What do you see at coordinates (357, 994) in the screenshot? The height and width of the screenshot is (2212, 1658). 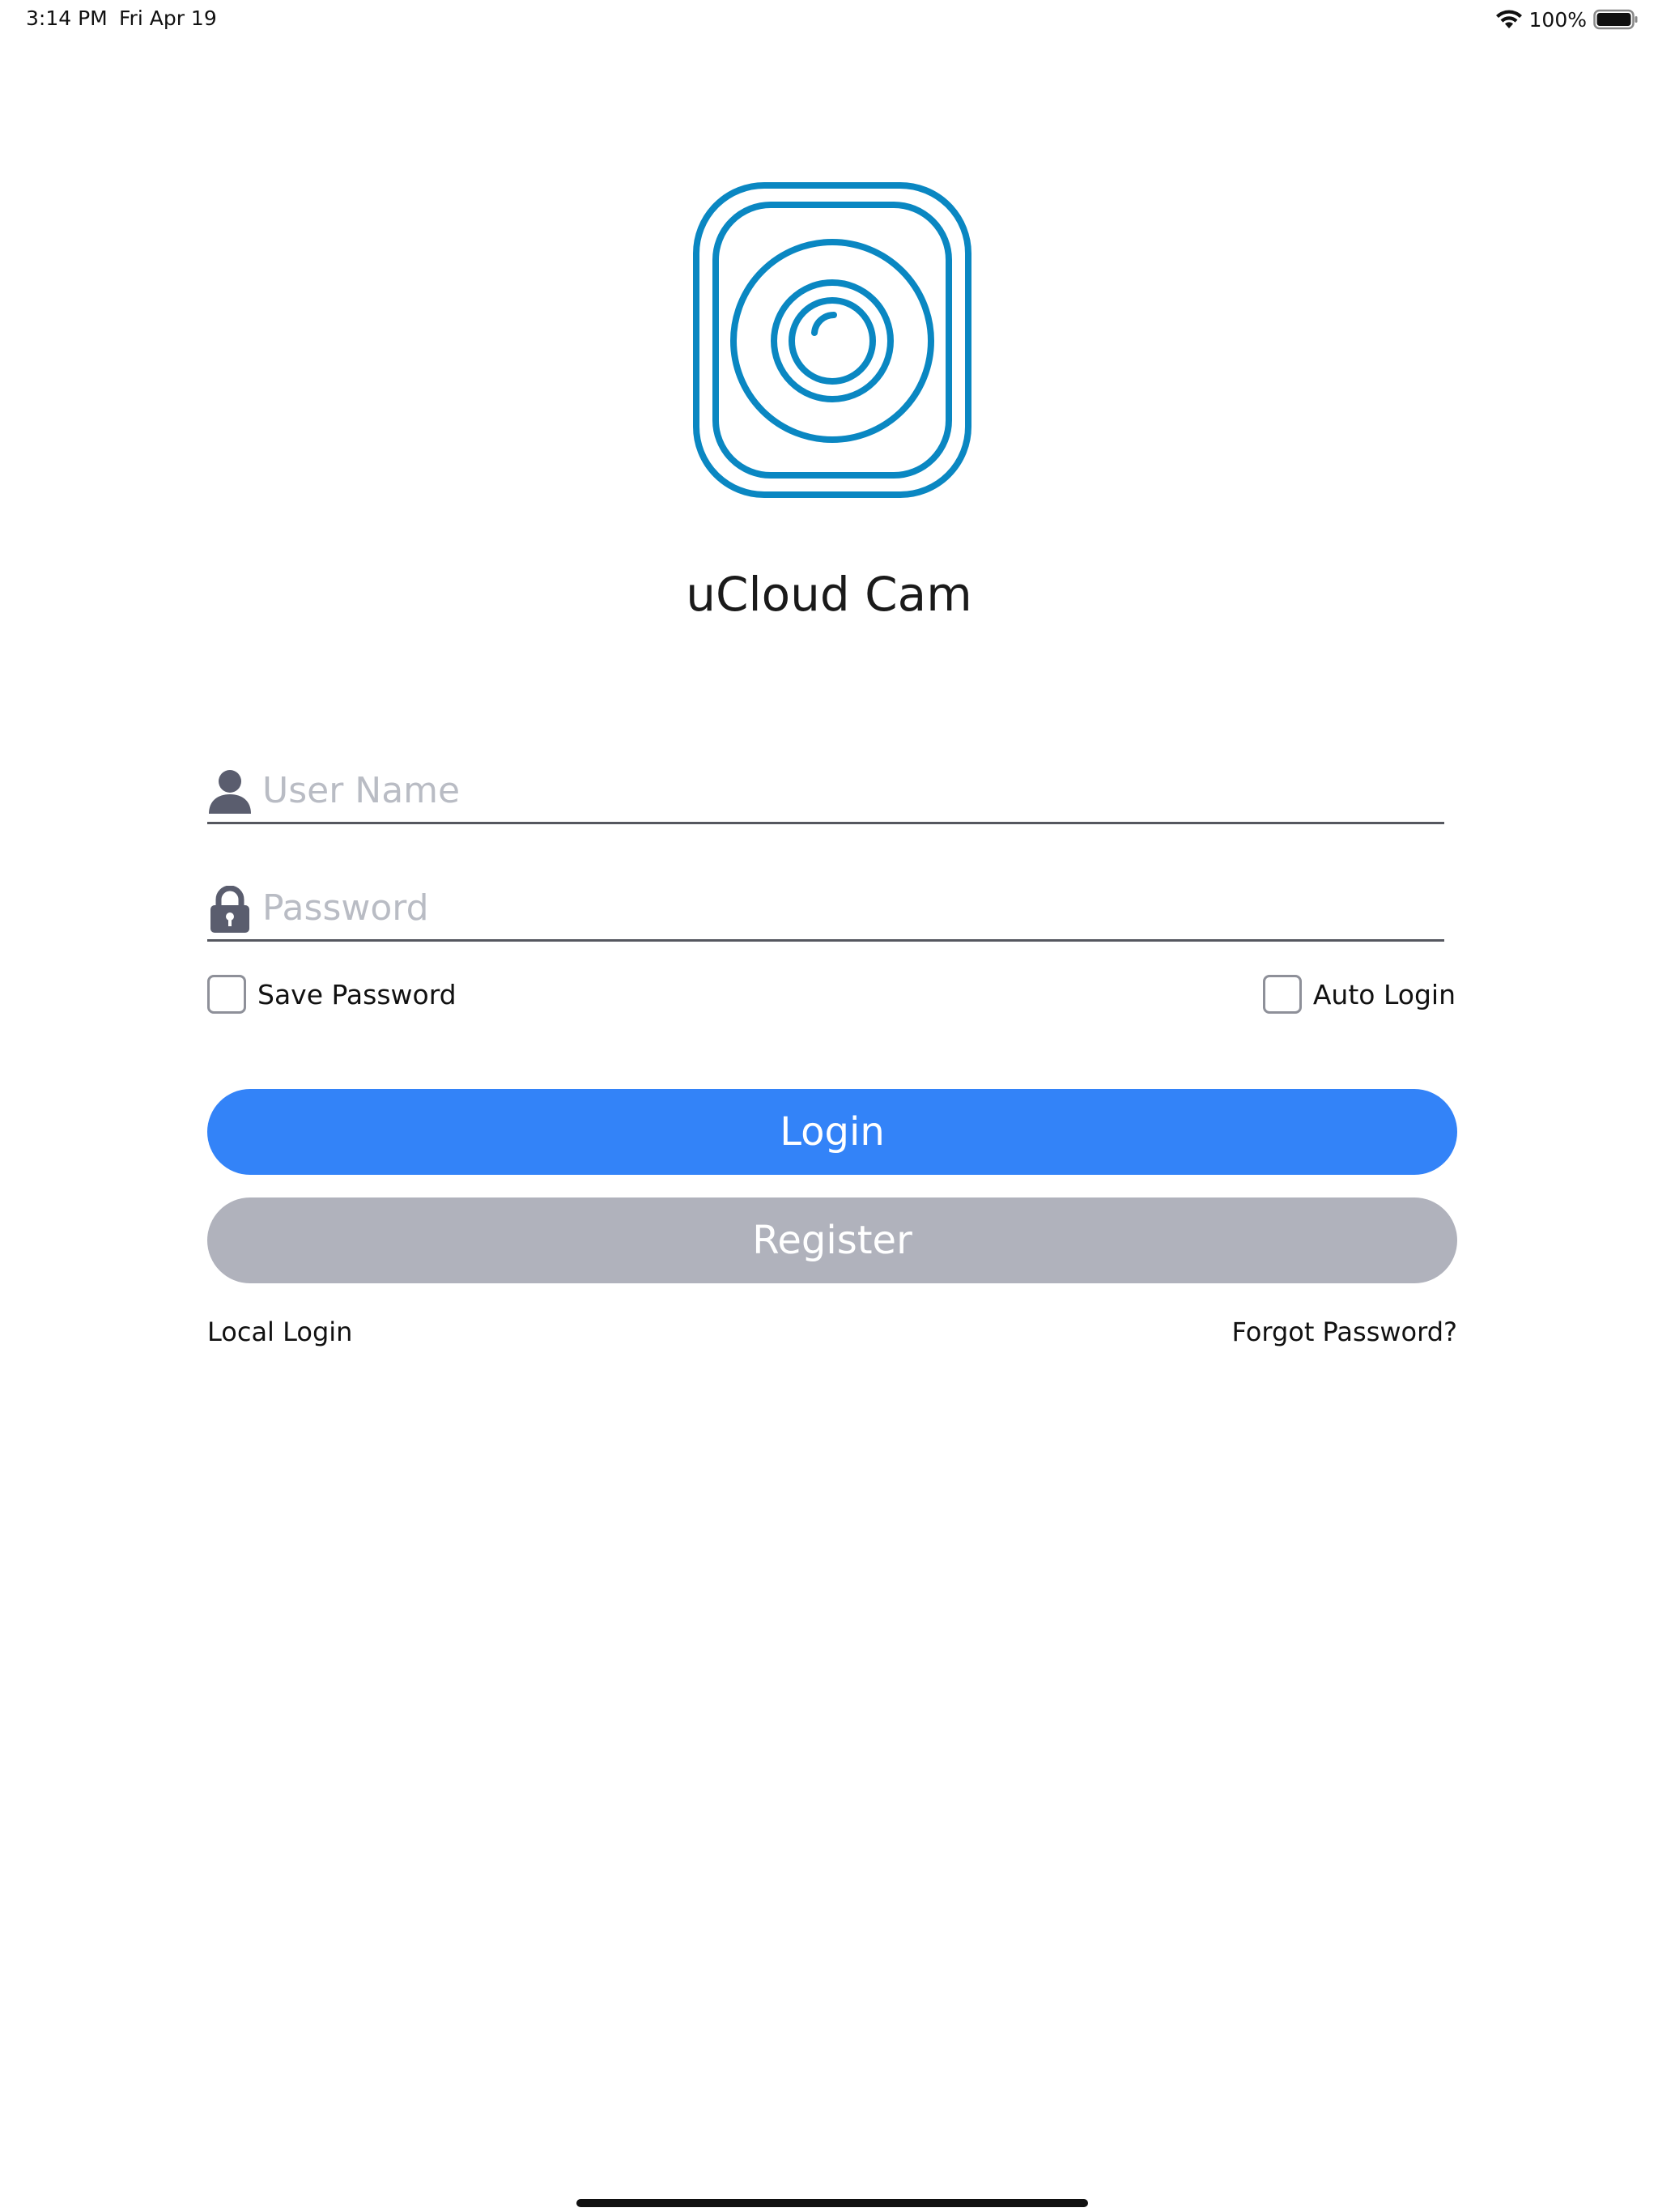 I see `save-password-label: Save Password` at bounding box center [357, 994].